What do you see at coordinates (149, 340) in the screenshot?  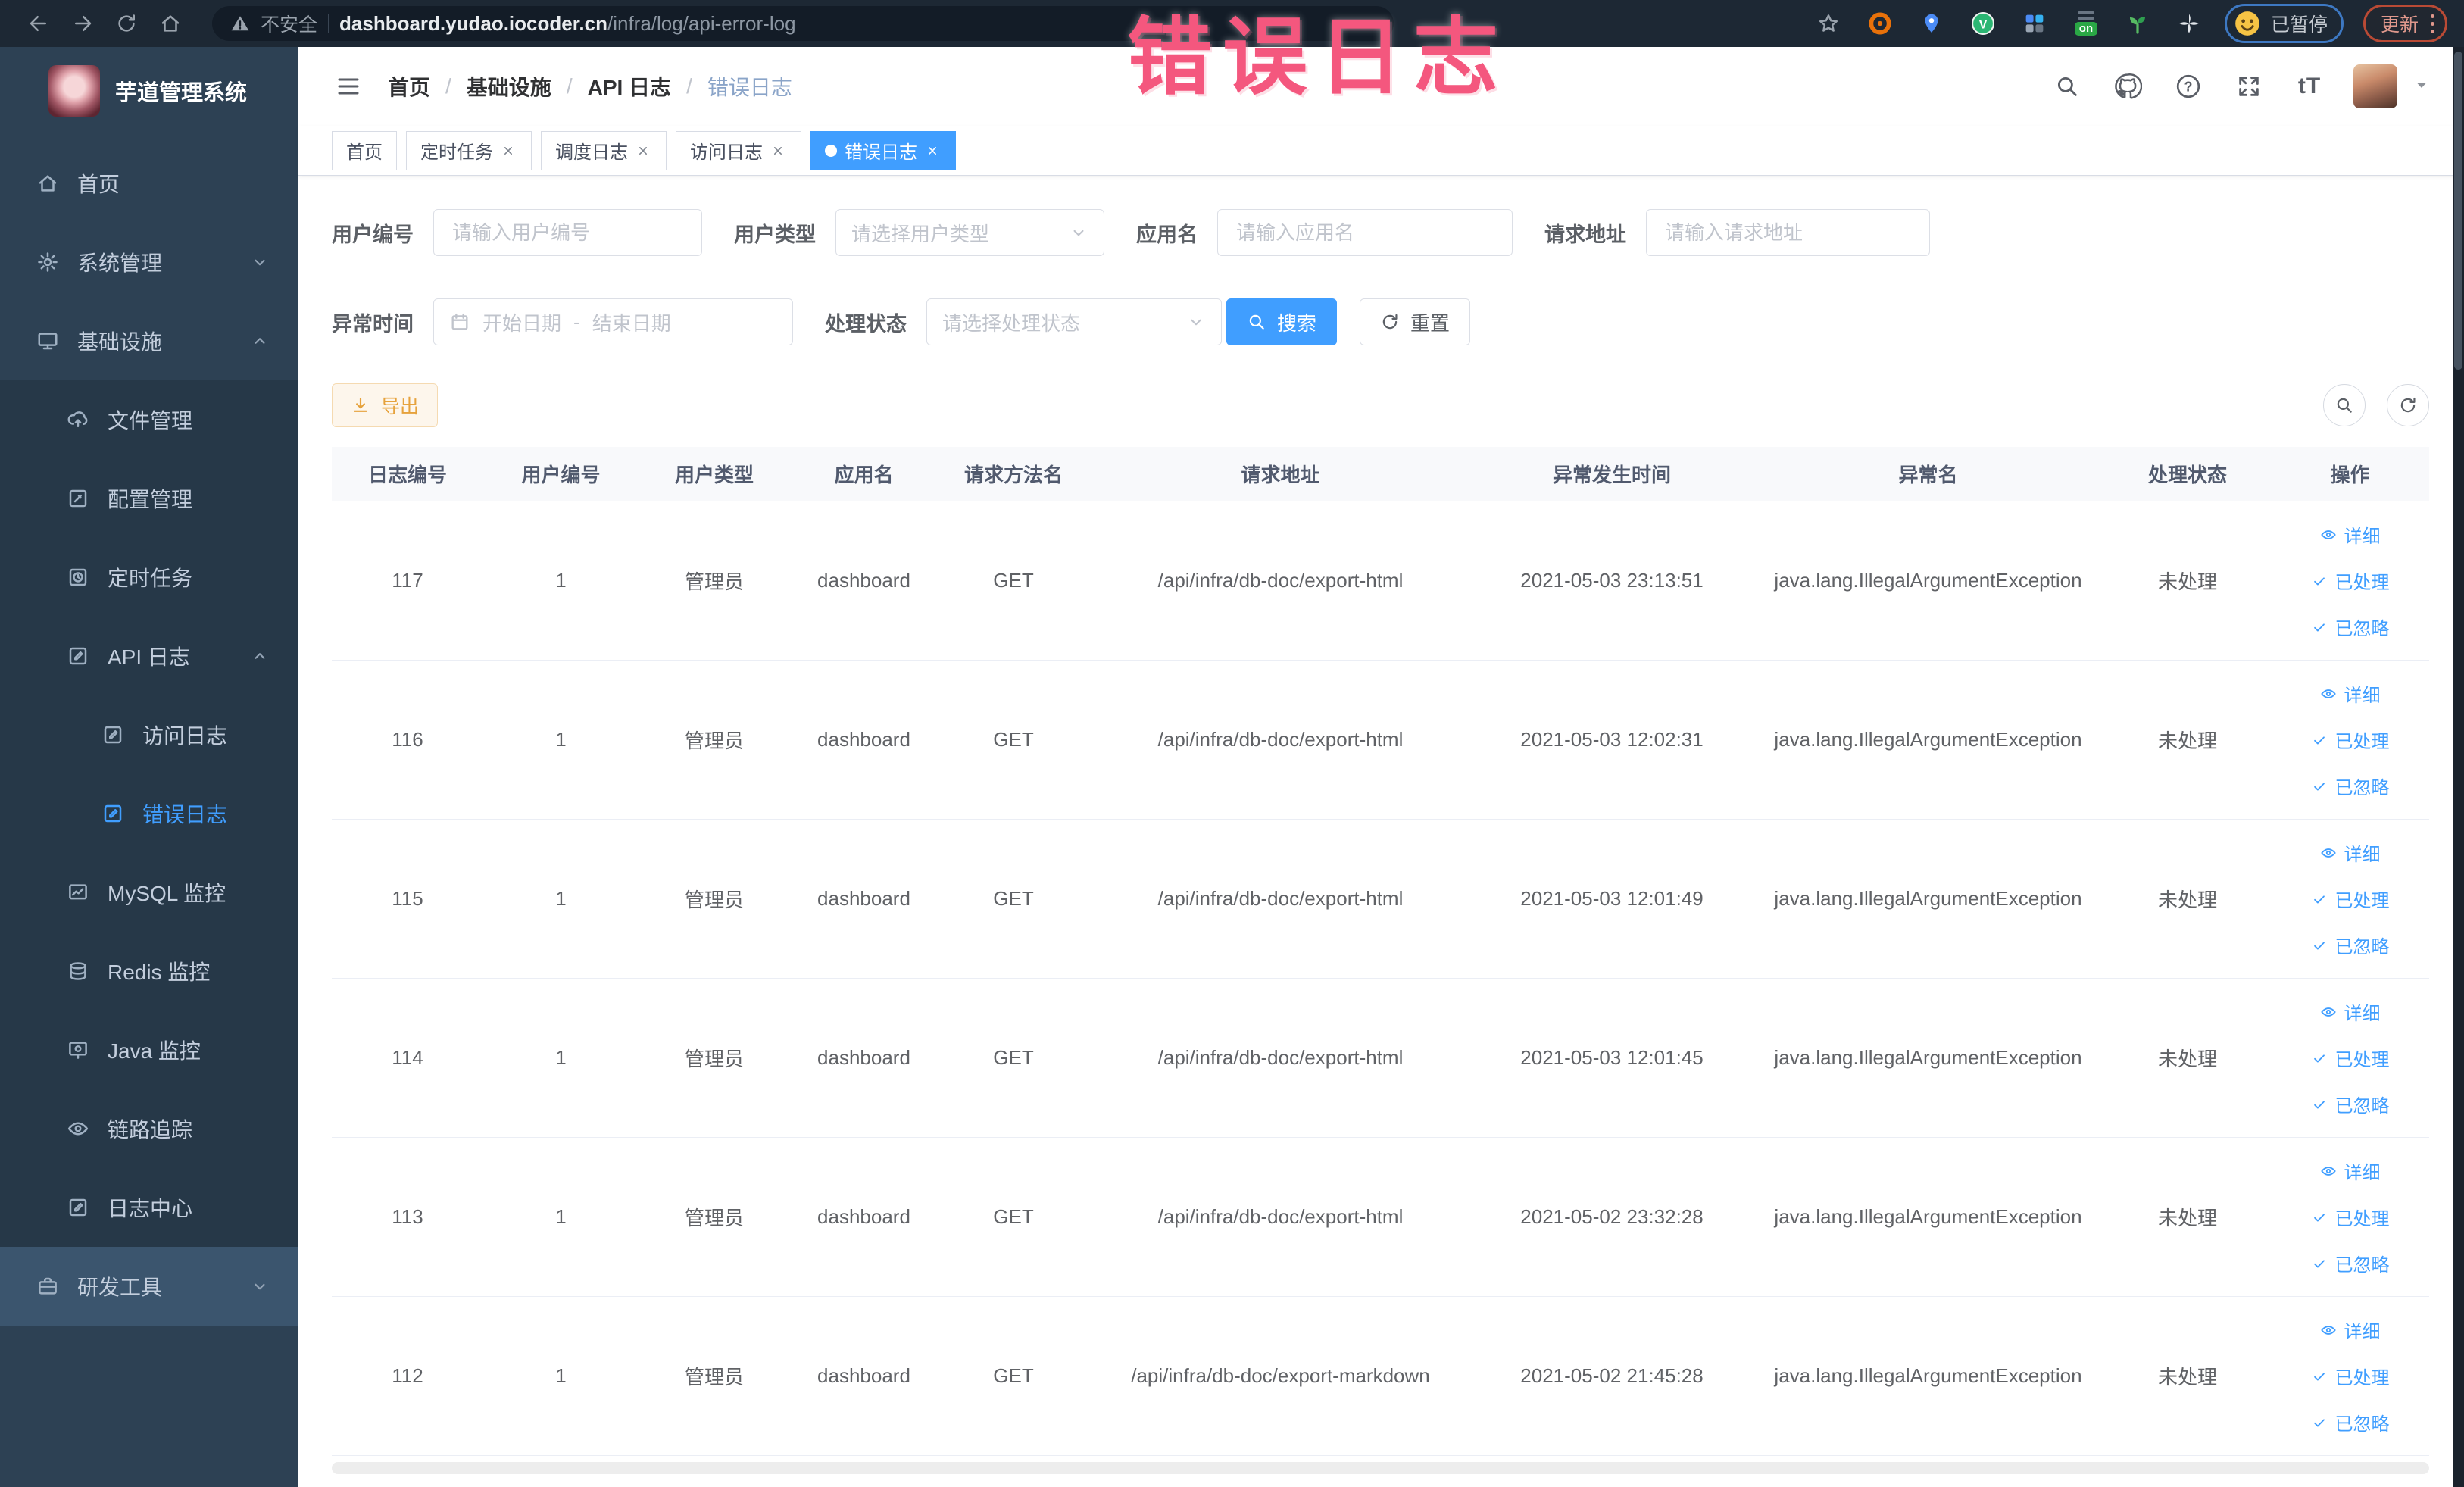 I see `sidebar-item-infra: 基础设施` at bounding box center [149, 340].